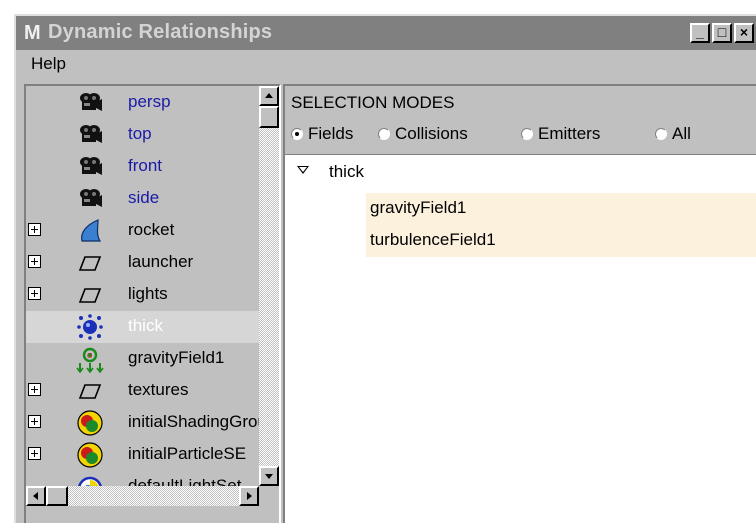  Describe the element at coordinates (151, 229) in the screenshot. I see `outliner-item-label: rocket` at that location.